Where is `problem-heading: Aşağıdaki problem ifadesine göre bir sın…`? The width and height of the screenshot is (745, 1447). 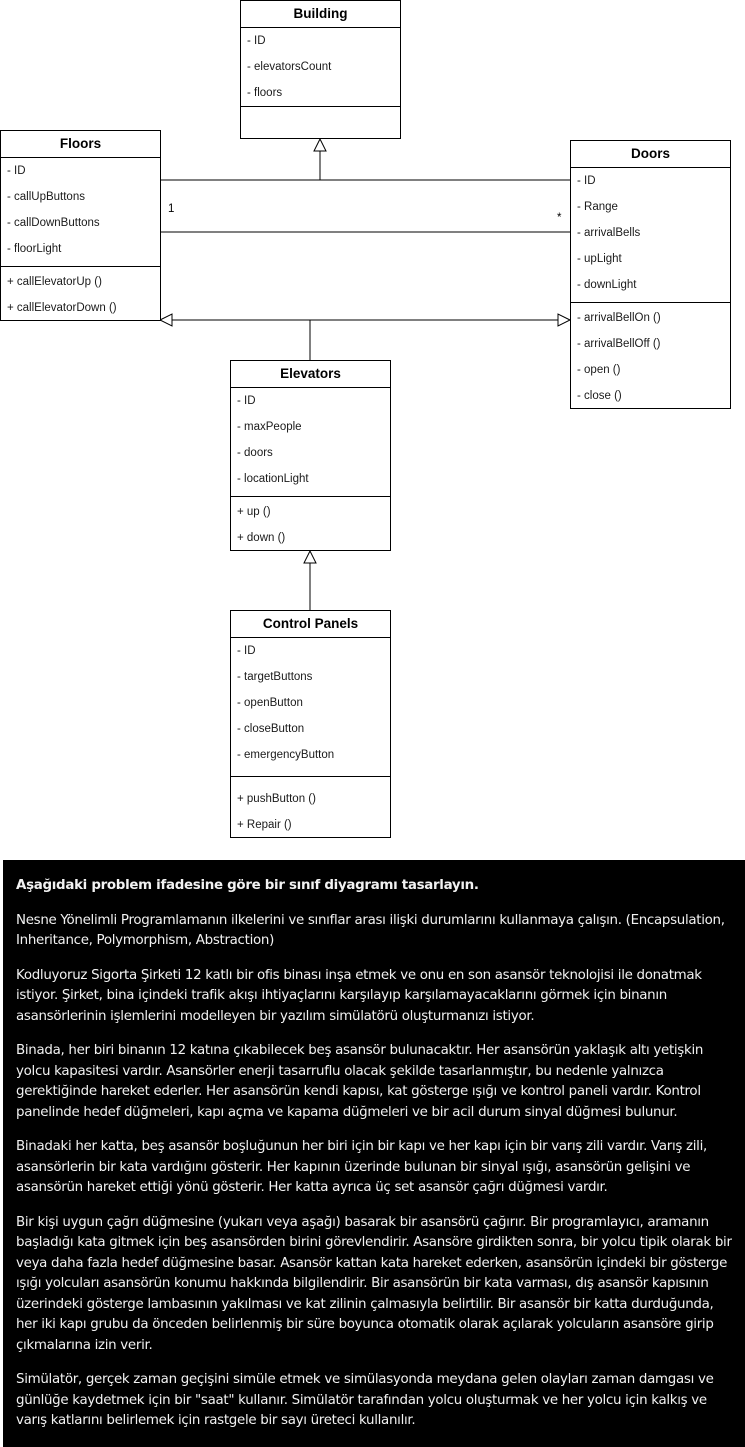 problem-heading: Aşağıdaki problem ifadesine göre bir sın… is located at coordinates (247, 885).